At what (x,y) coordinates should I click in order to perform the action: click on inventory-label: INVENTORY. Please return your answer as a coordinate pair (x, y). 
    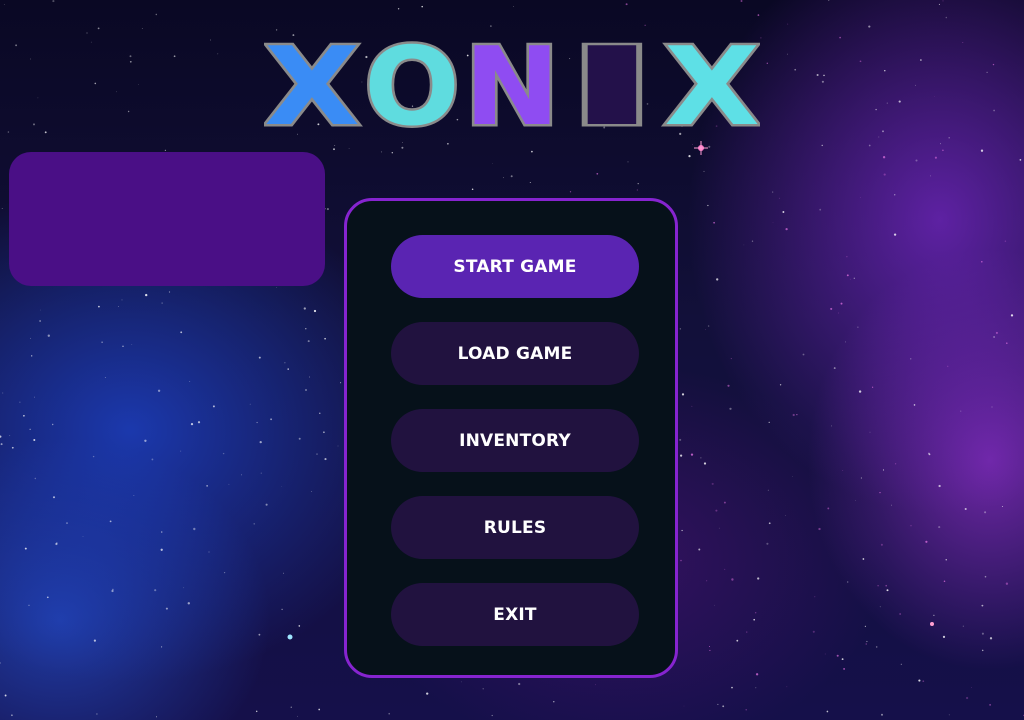
    Looking at the image, I should click on (515, 440).